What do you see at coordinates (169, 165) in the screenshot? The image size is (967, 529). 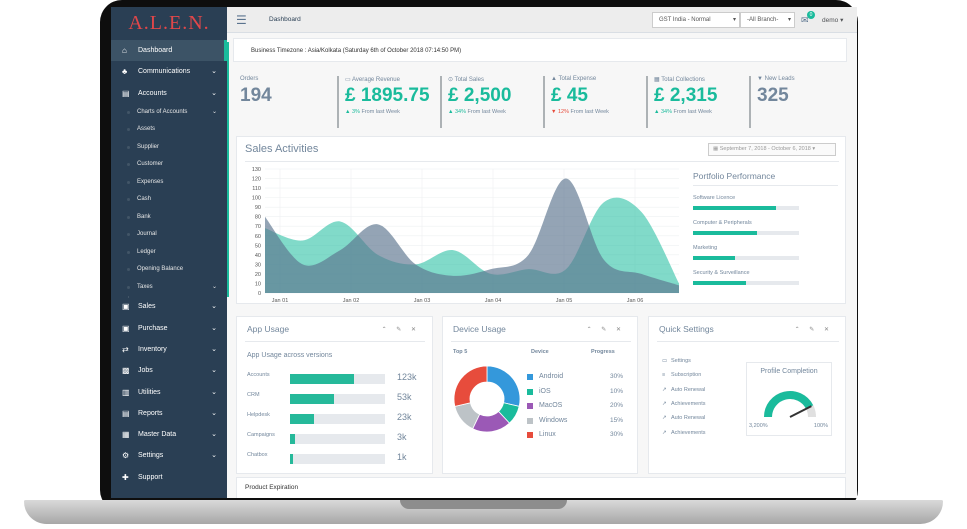 I see `submenu-item-customer: Customer` at bounding box center [169, 165].